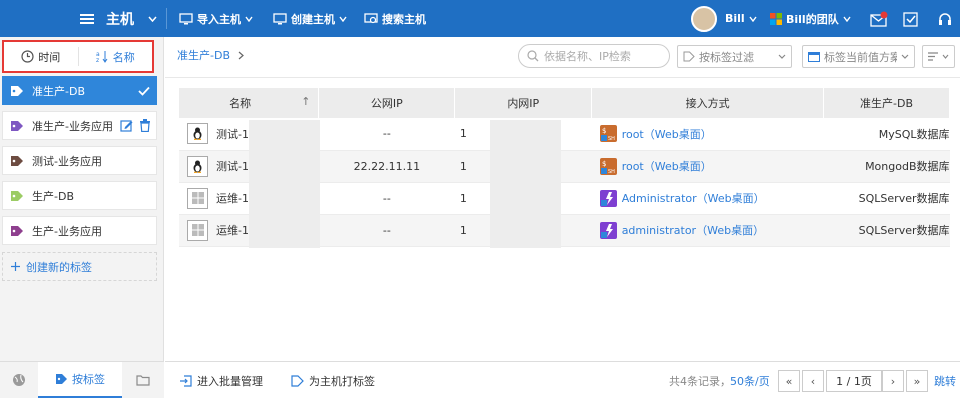 This screenshot has width=960, height=398. I want to click on first-page-button: «, so click(789, 381).